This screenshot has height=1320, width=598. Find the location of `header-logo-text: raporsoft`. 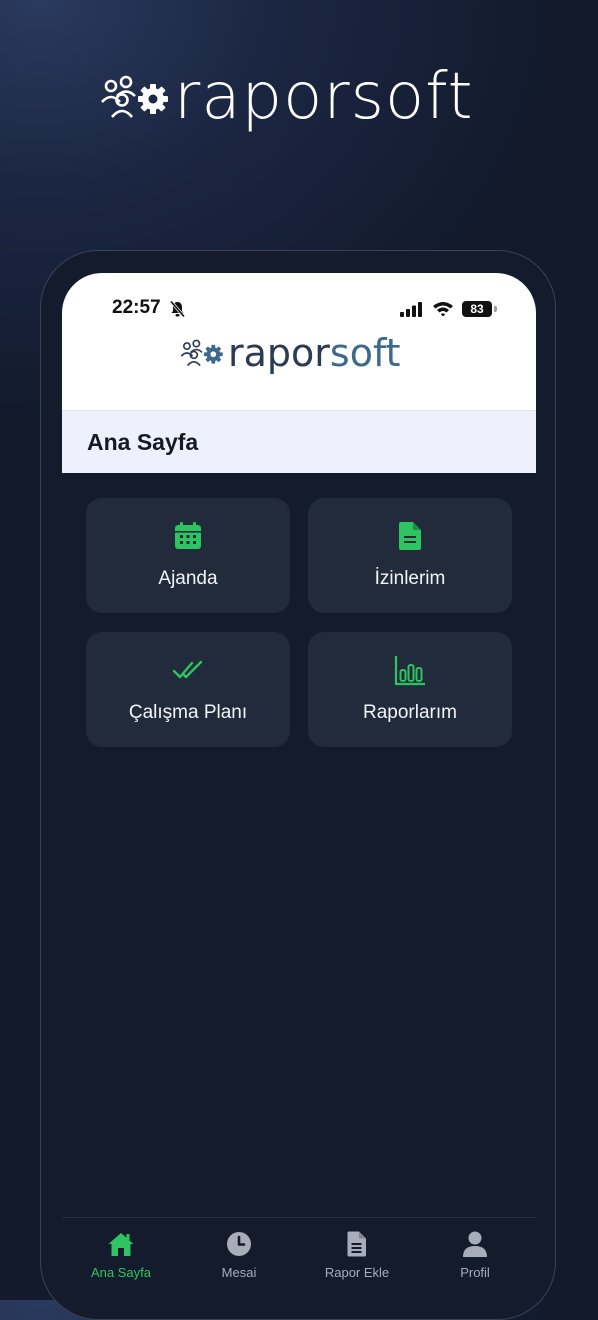

header-logo-text: raporsoft is located at coordinates (314, 353).